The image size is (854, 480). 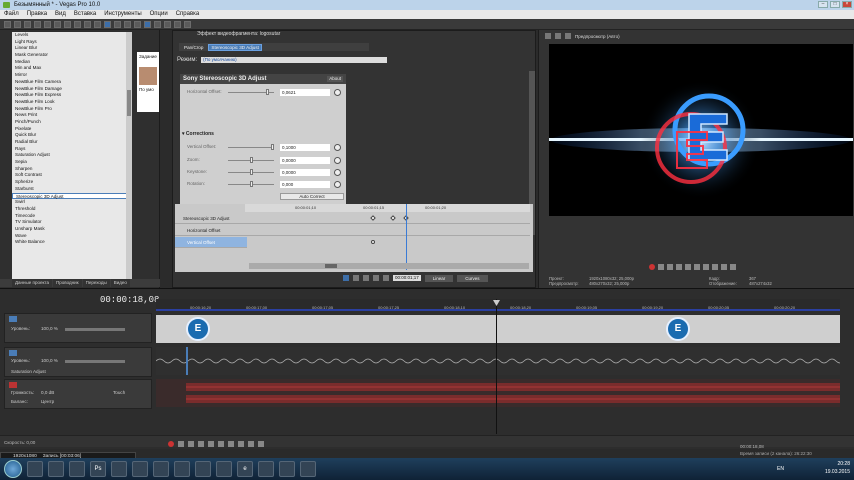 I want to click on fx-list-item: Unsharp Mask, so click(x=71, y=229).